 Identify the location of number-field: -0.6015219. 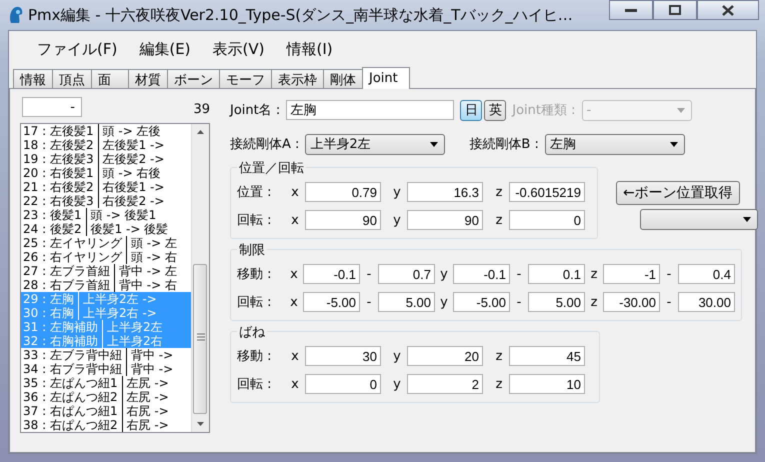
(547, 192).